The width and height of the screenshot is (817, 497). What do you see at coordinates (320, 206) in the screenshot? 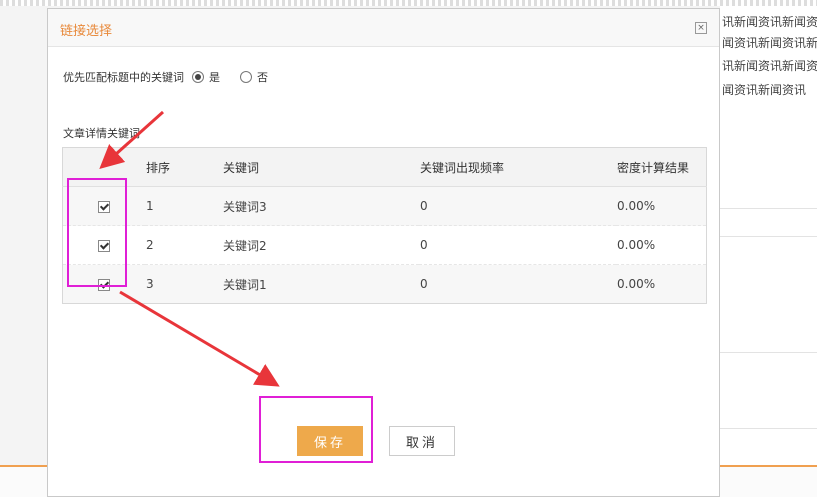
I see `keyword-cell: 关键词3` at bounding box center [320, 206].